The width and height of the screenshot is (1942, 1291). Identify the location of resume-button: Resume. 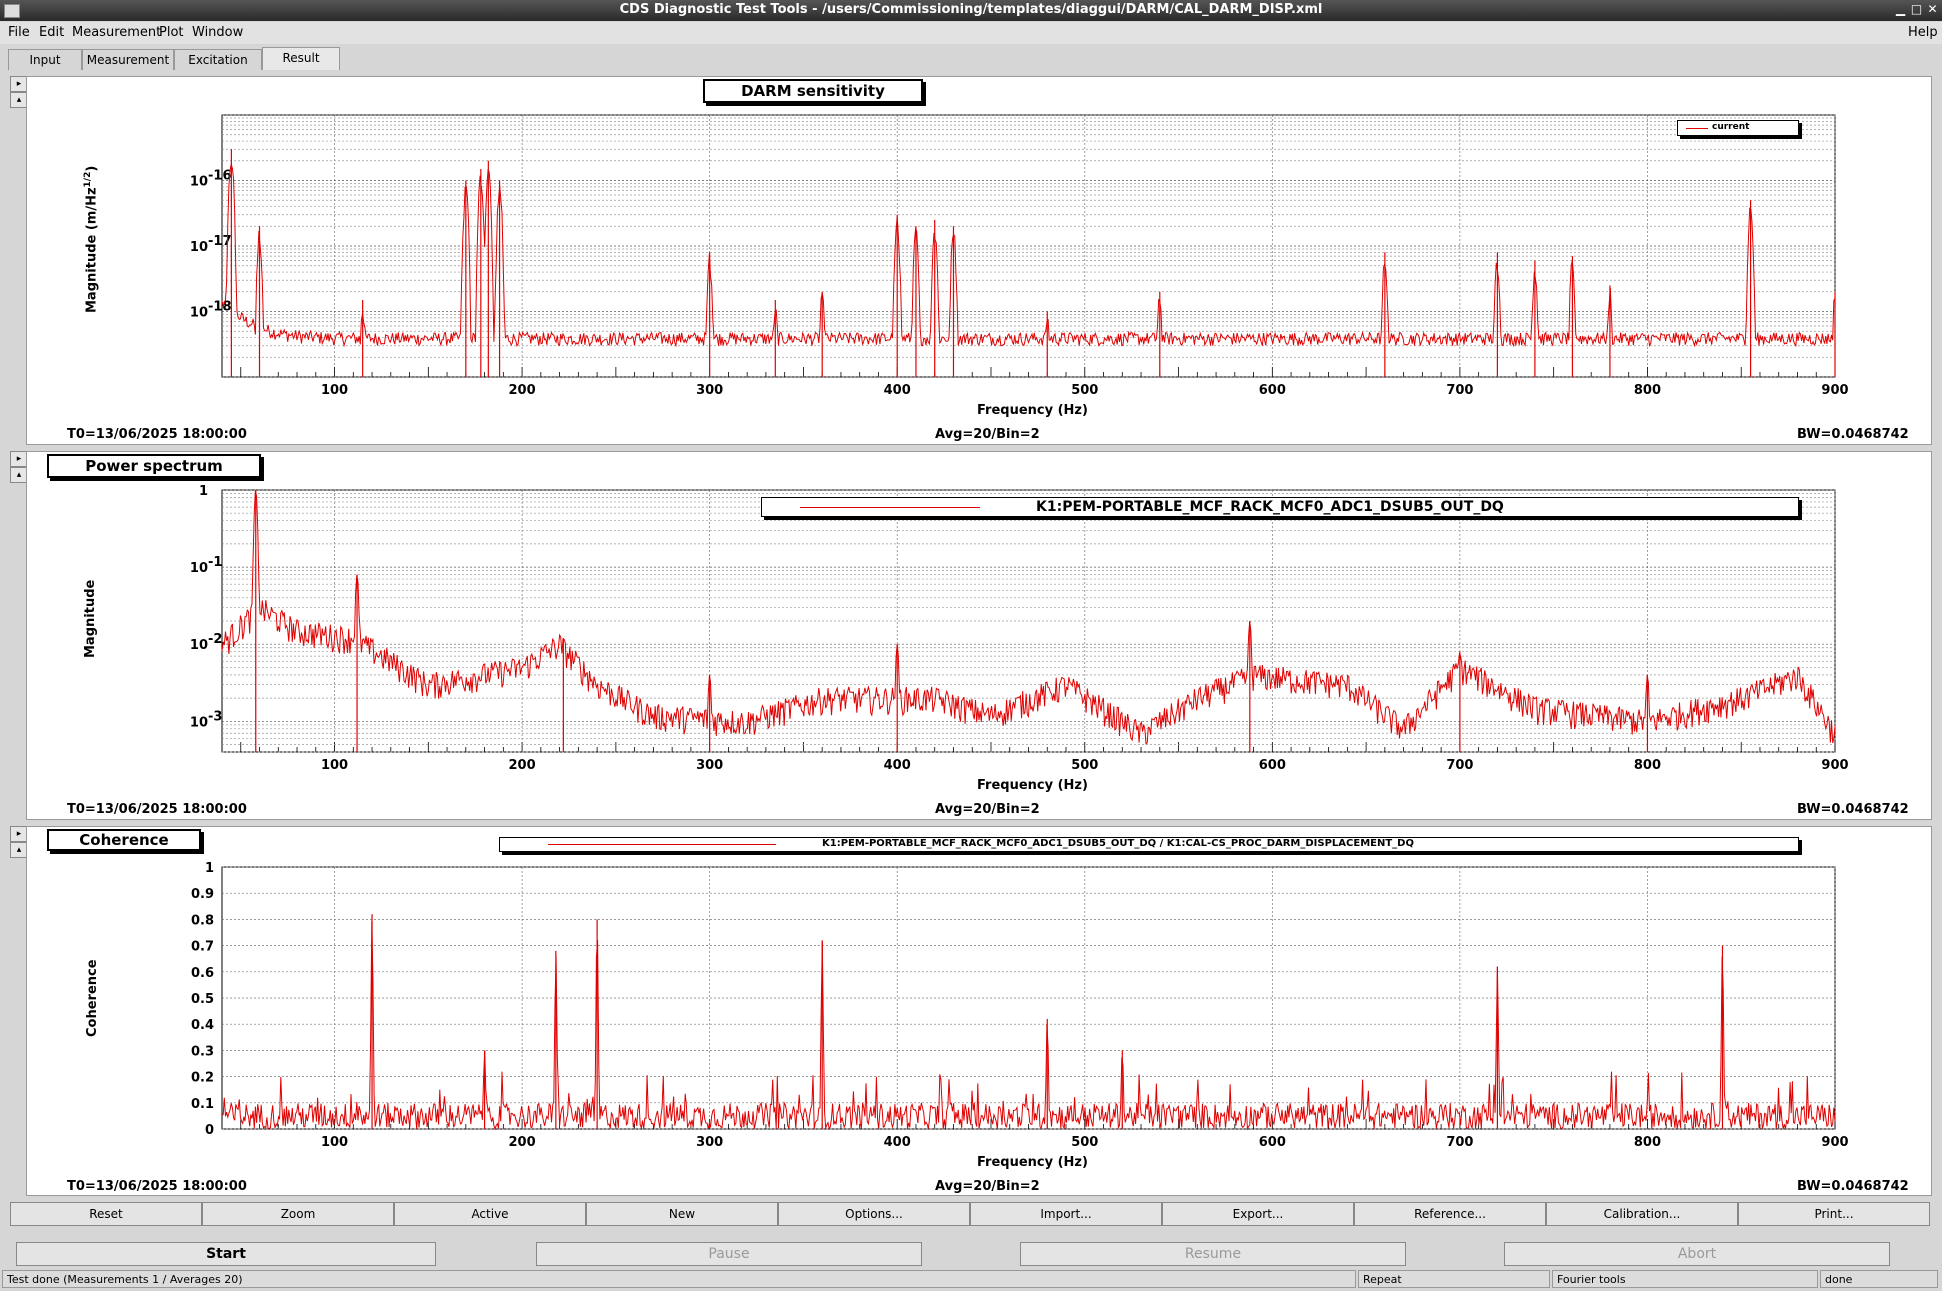
(1213, 1254).